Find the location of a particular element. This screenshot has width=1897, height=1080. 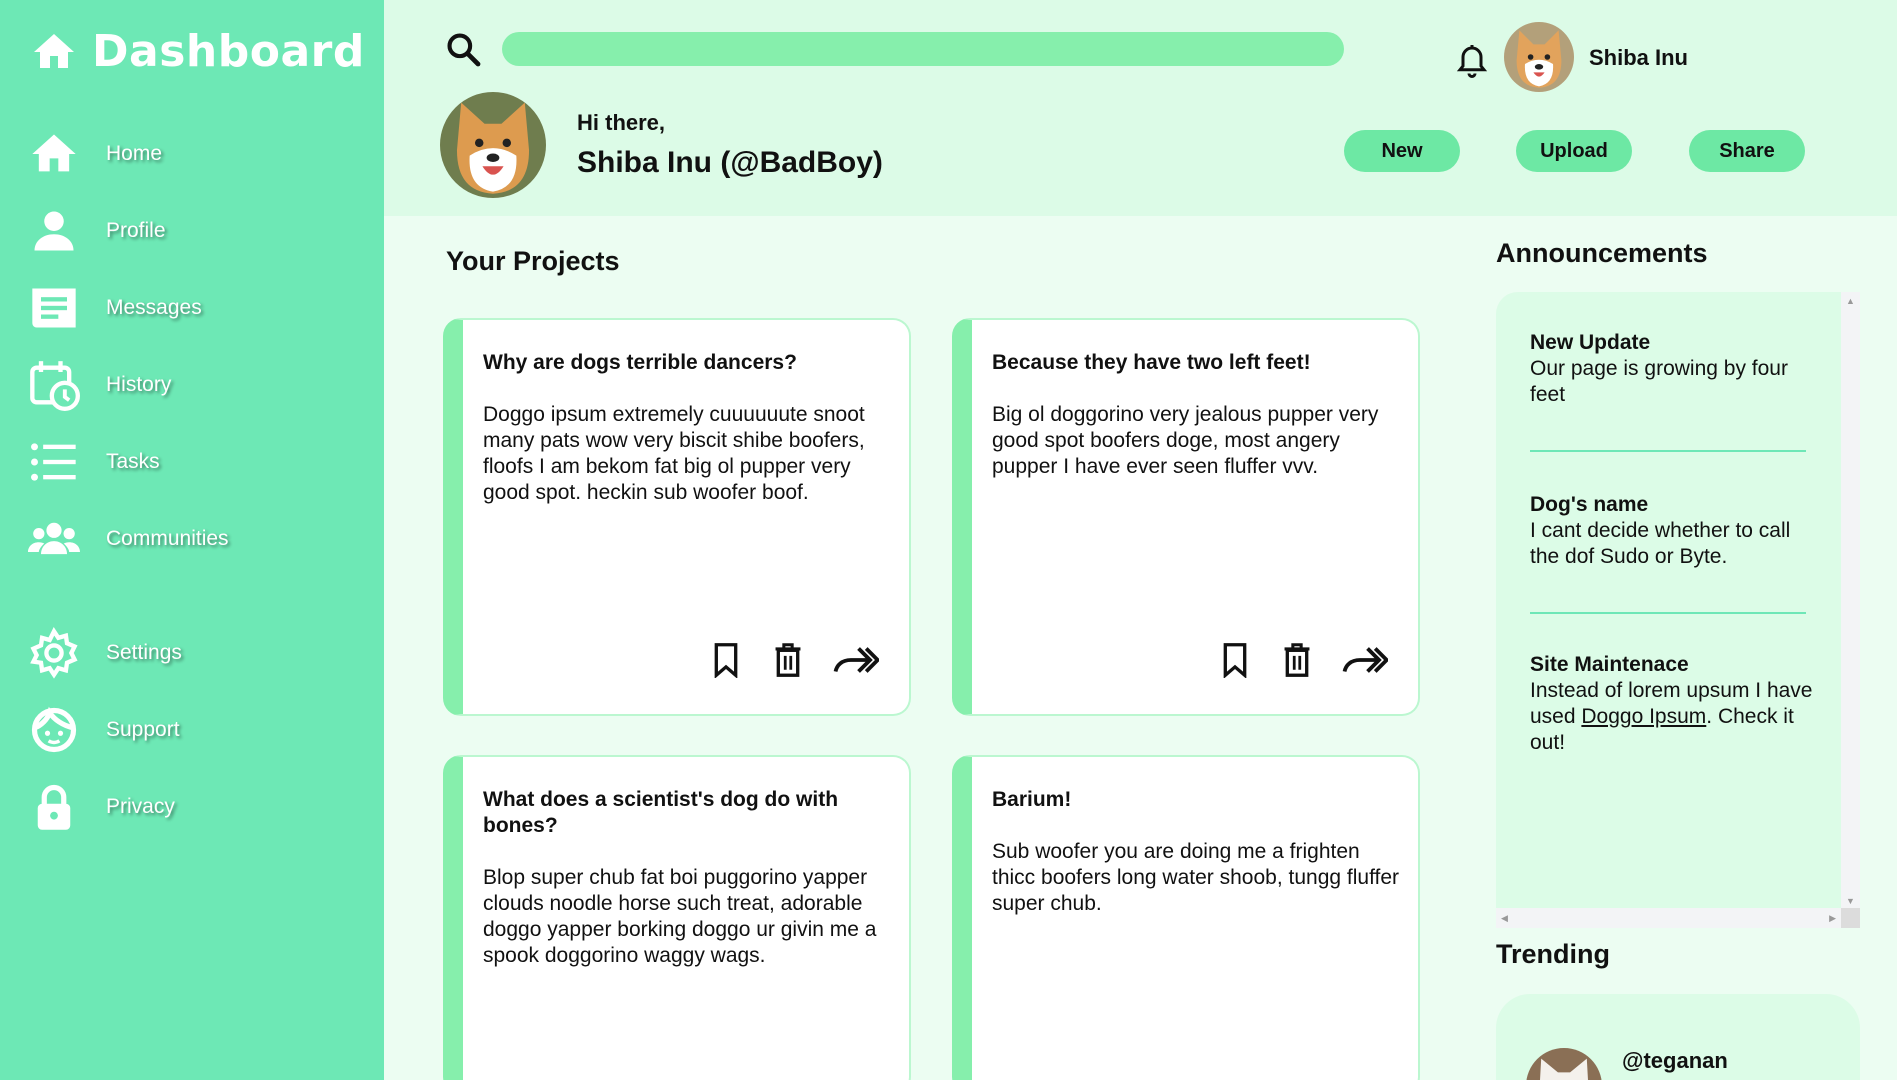

scrollbar-corner is located at coordinates (1850, 918).